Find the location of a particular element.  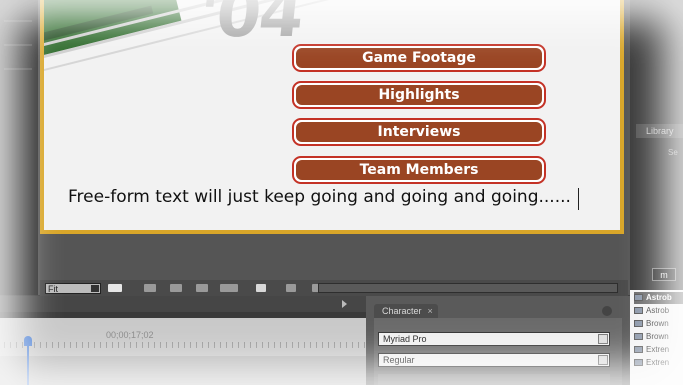

tab-character: Character × is located at coordinates (406, 311).